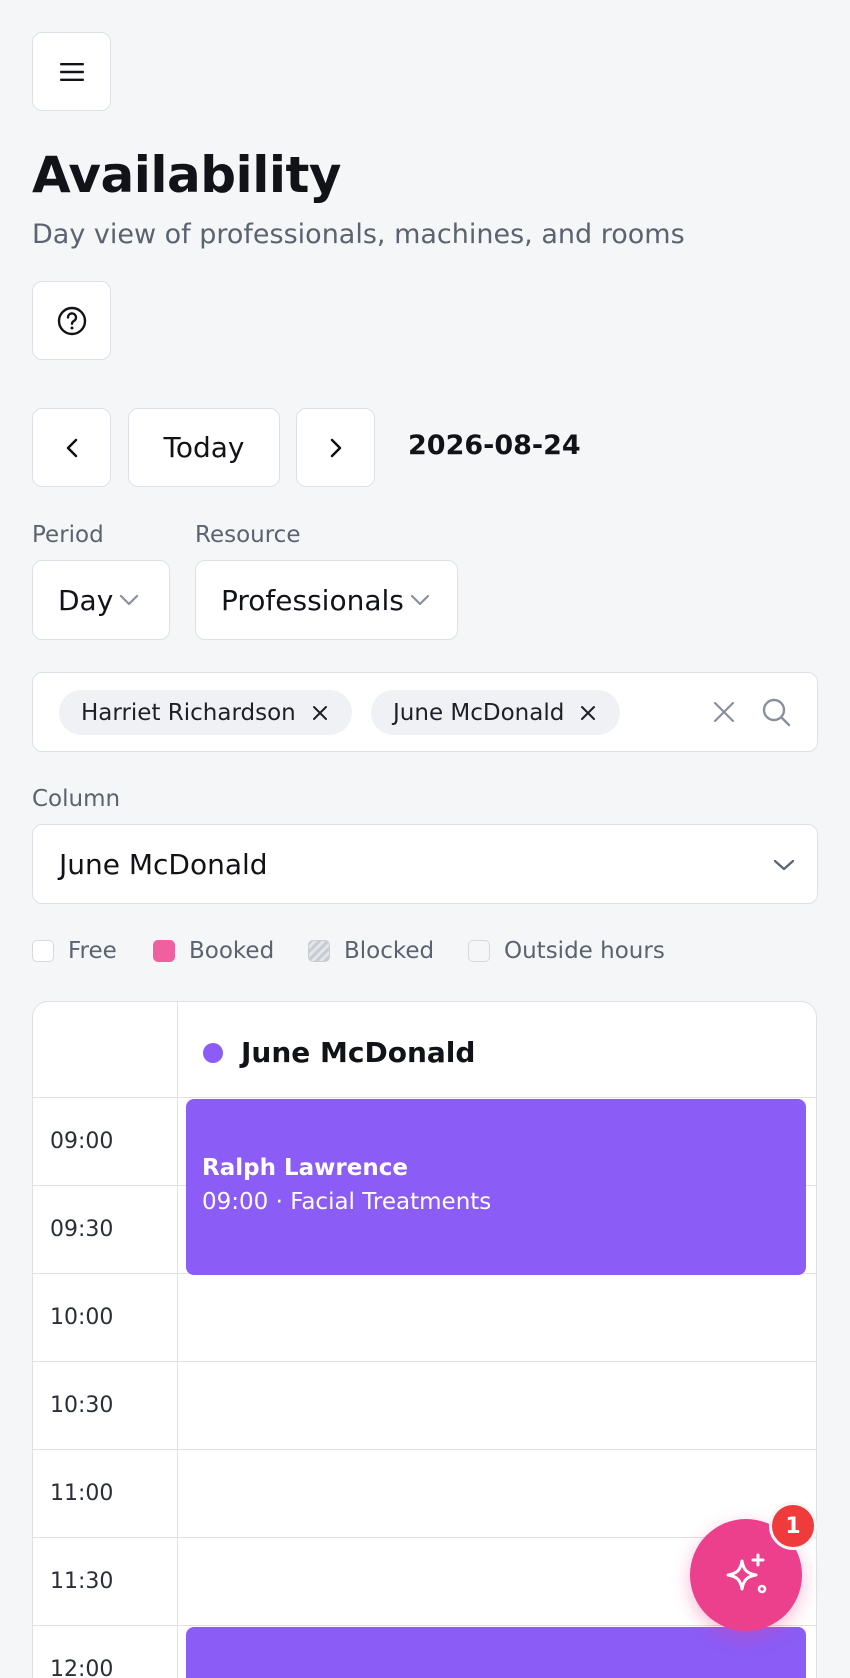 The height and width of the screenshot is (1678, 850). Describe the element at coordinates (494, 445) in the screenshot. I see `current-date: 2026-08-24` at that location.